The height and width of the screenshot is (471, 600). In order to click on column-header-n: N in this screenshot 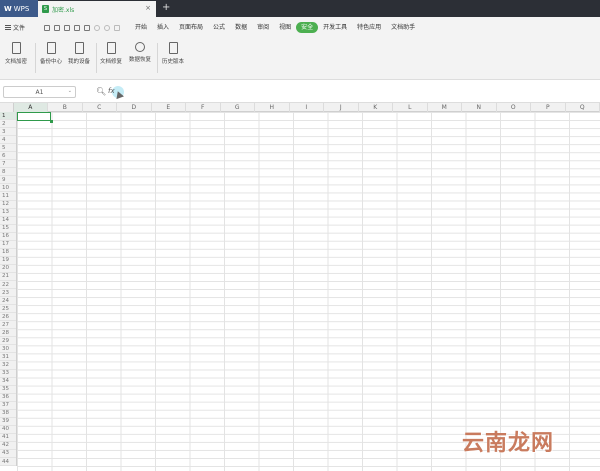, I will do `click(479, 107)`.